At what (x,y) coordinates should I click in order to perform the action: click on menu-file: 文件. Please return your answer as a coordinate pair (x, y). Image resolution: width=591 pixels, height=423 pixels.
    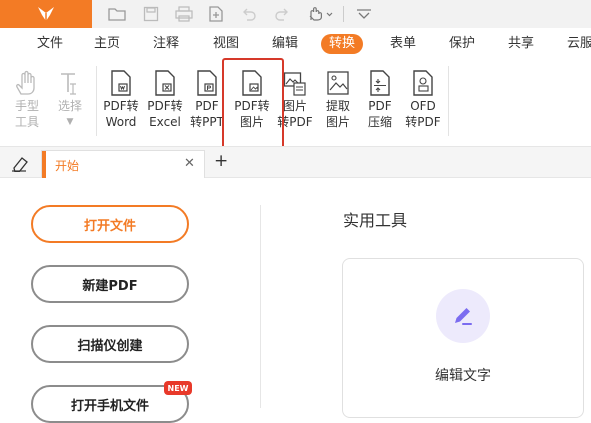
    Looking at the image, I should click on (50, 44).